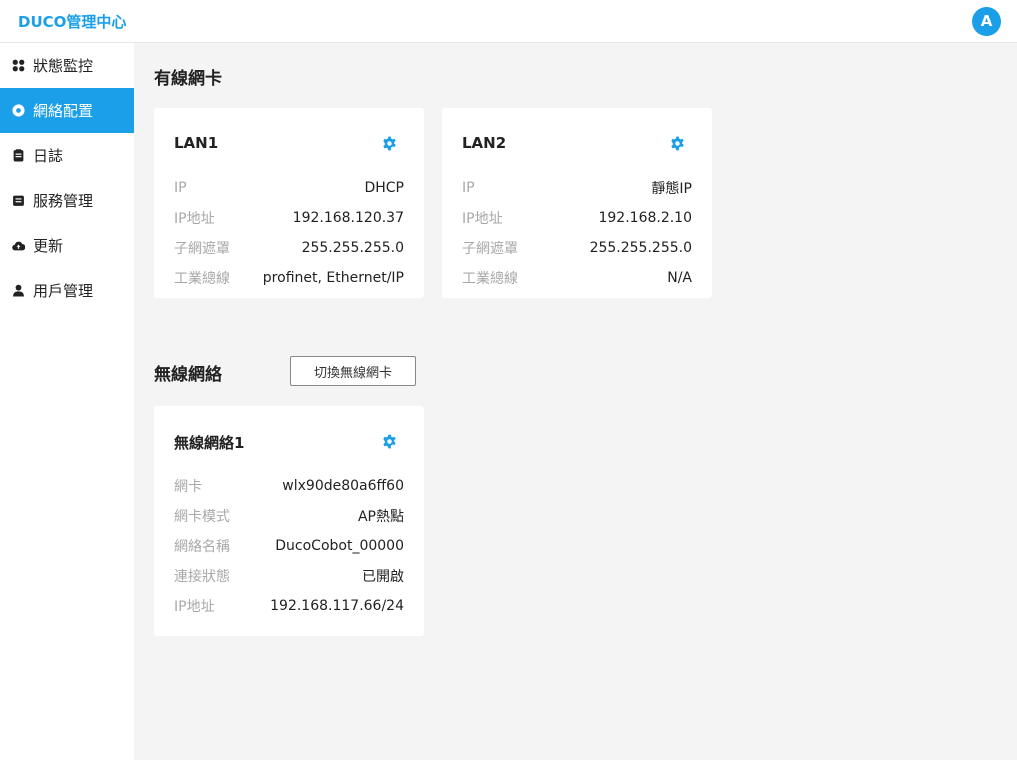  I want to click on network-icon, so click(18, 111).